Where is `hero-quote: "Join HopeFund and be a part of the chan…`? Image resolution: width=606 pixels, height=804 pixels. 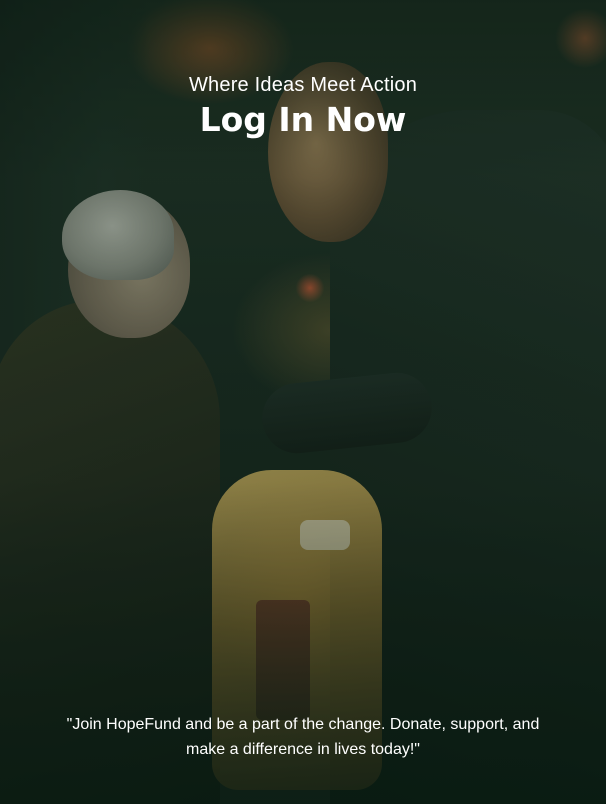
hero-quote: "Join HopeFund and be a part of the chan… is located at coordinates (303, 737).